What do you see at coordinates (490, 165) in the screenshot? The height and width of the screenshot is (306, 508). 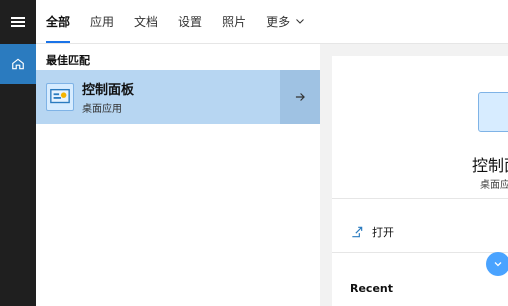 I see `preview-title: 控制面` at bounding box center [490, 165].